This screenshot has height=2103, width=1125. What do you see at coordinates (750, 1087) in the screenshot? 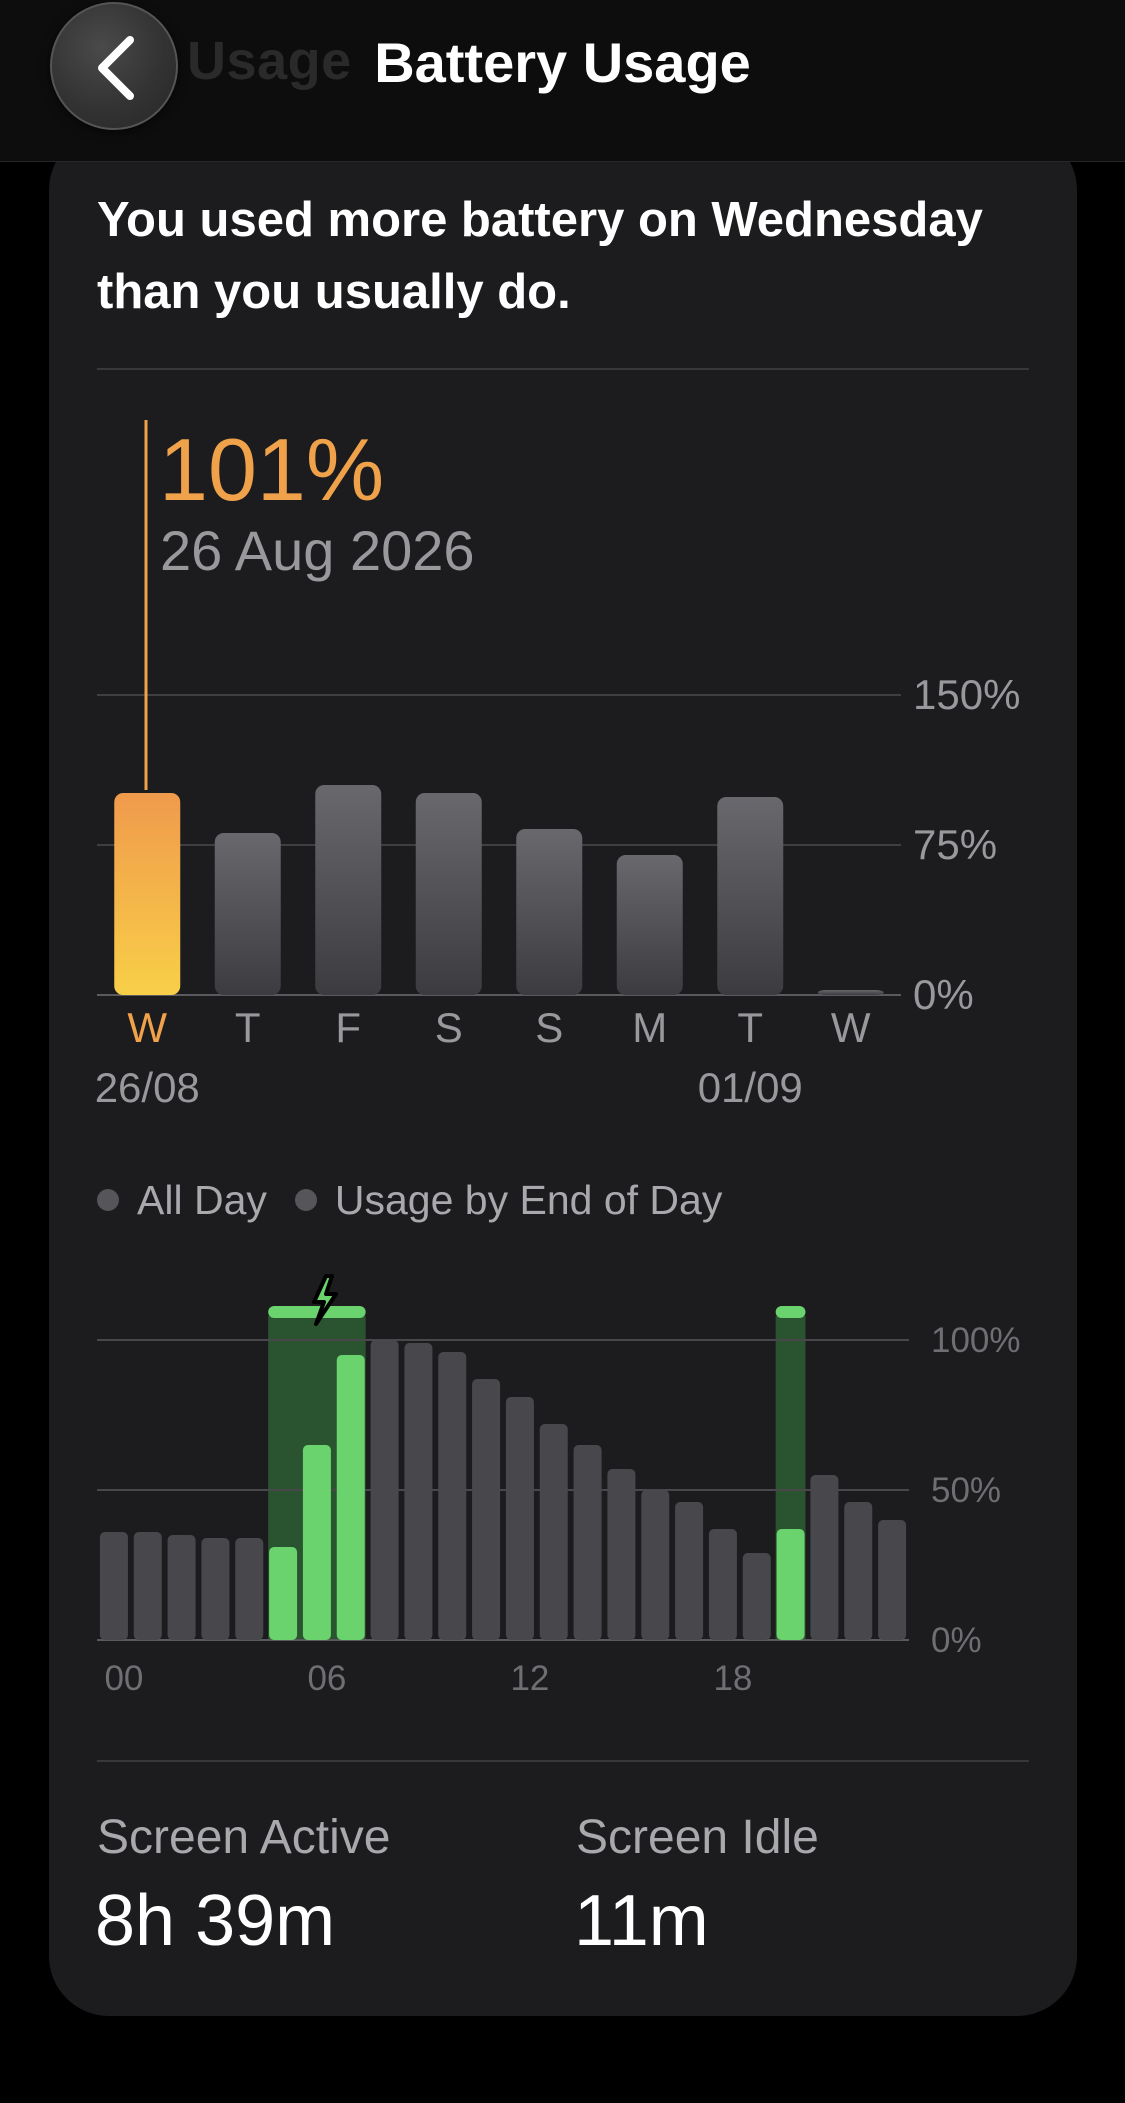
I see `date-label: 01/09` at bounding box center [750, 1087].